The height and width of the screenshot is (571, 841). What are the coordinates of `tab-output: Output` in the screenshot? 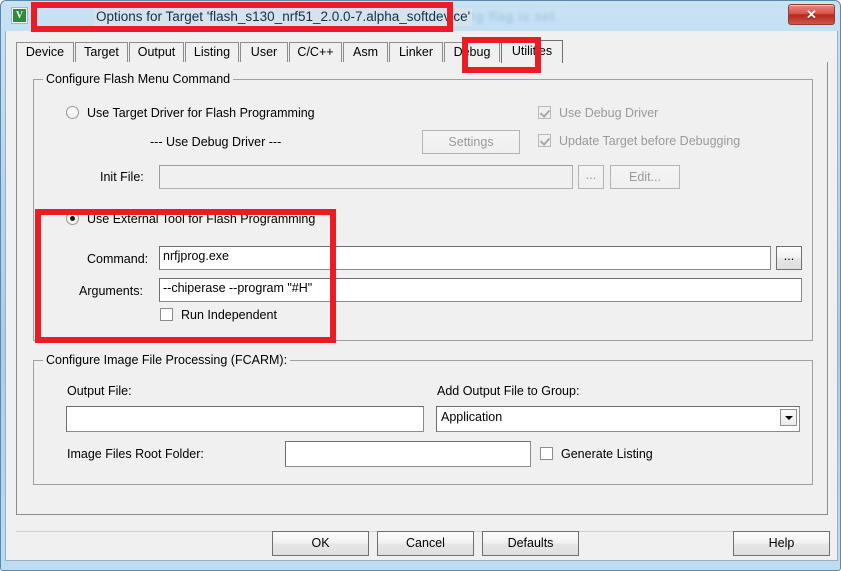 It's located at (156, 52).